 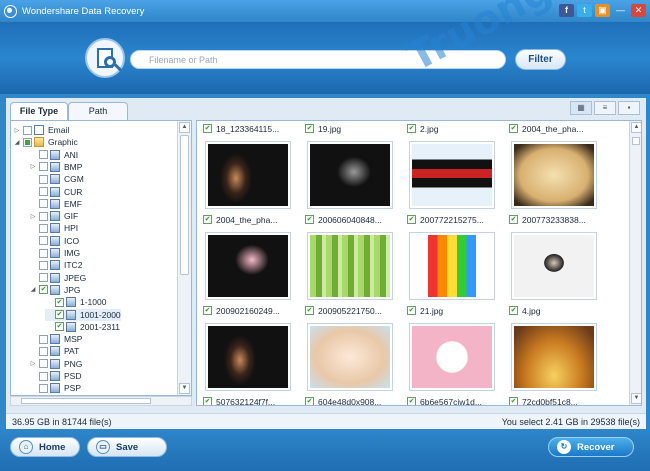 What do you see at coordinates (55, 290) in the screenshot?
I see `tree-item: ◢ ✔ JPG` at bounding box center [55, 290].